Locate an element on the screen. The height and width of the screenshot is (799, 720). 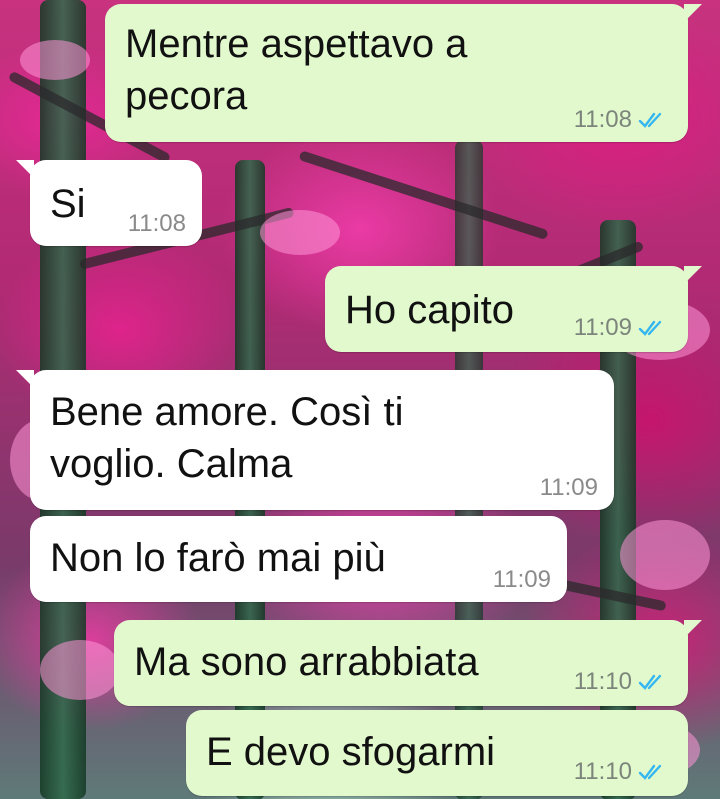
message-bubble-outgoing: Ho capito 11:09 is located at coordinates (513, 309).